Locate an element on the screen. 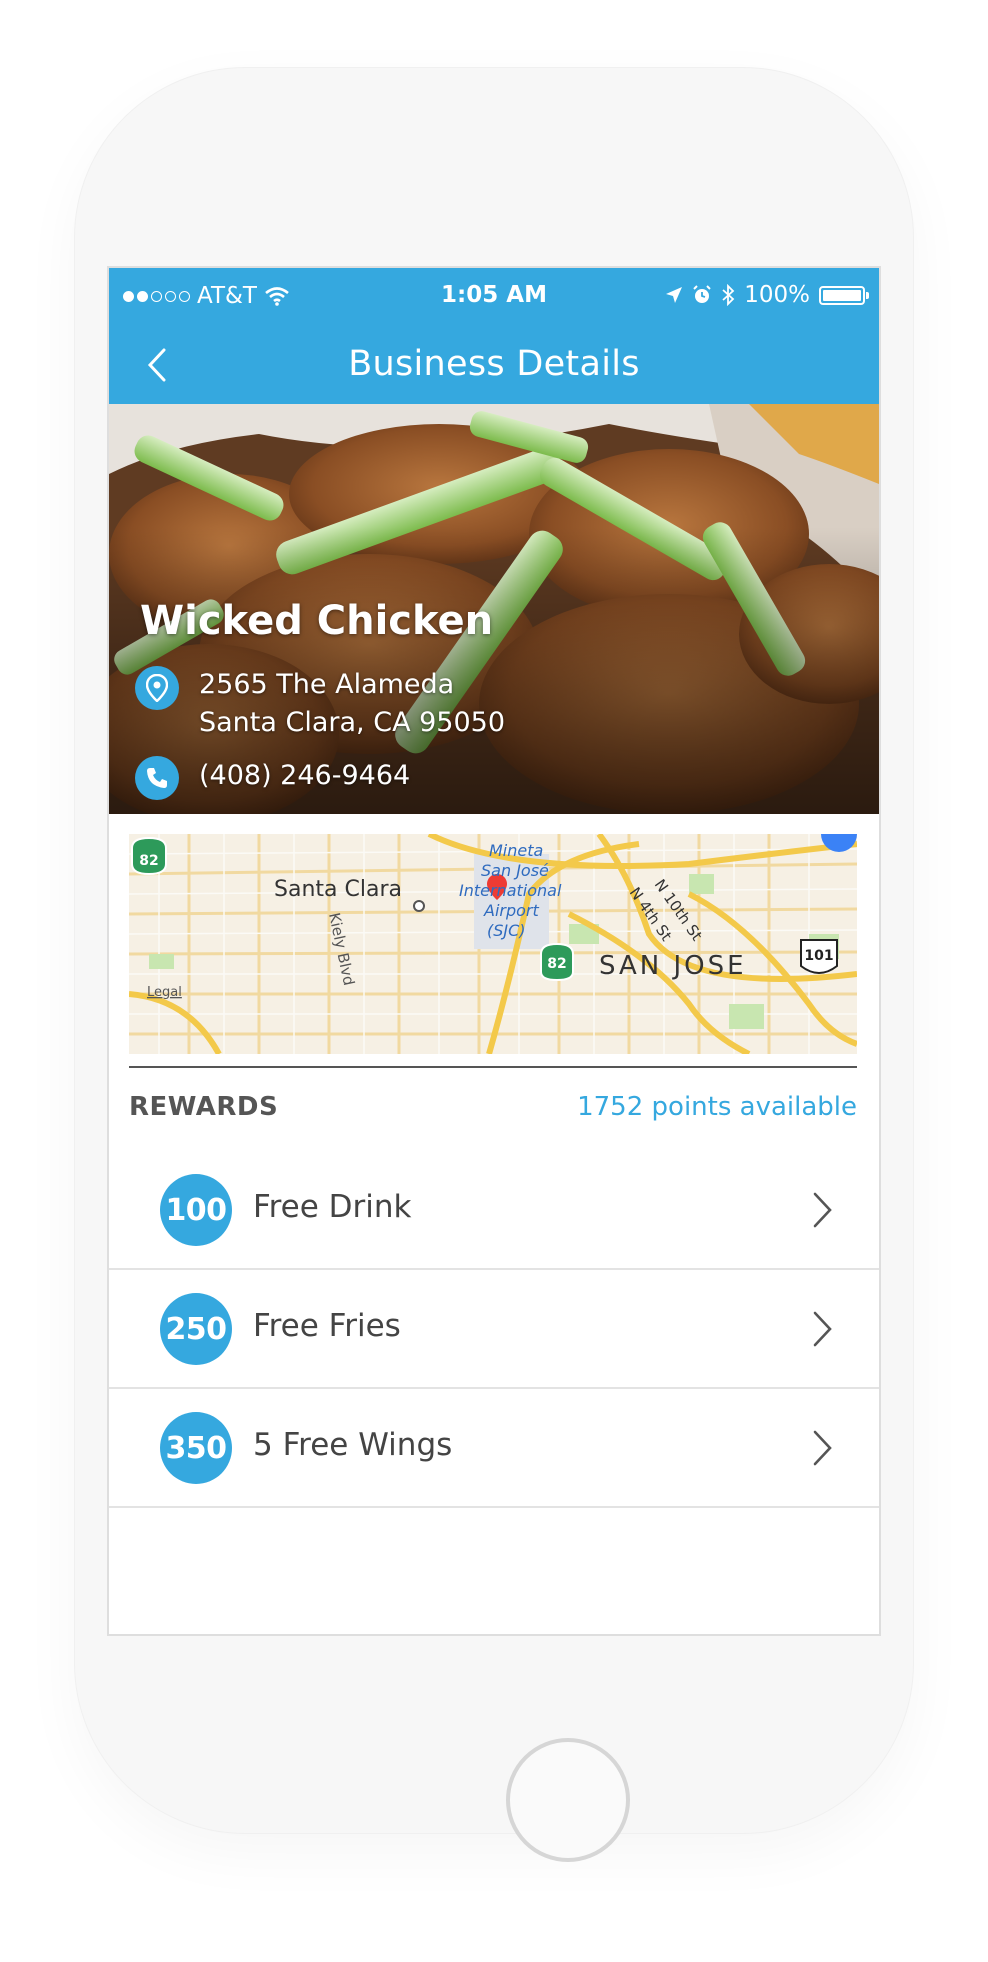  map-label-san-jose: SAN JOSE is located at coordinates (673, 966).